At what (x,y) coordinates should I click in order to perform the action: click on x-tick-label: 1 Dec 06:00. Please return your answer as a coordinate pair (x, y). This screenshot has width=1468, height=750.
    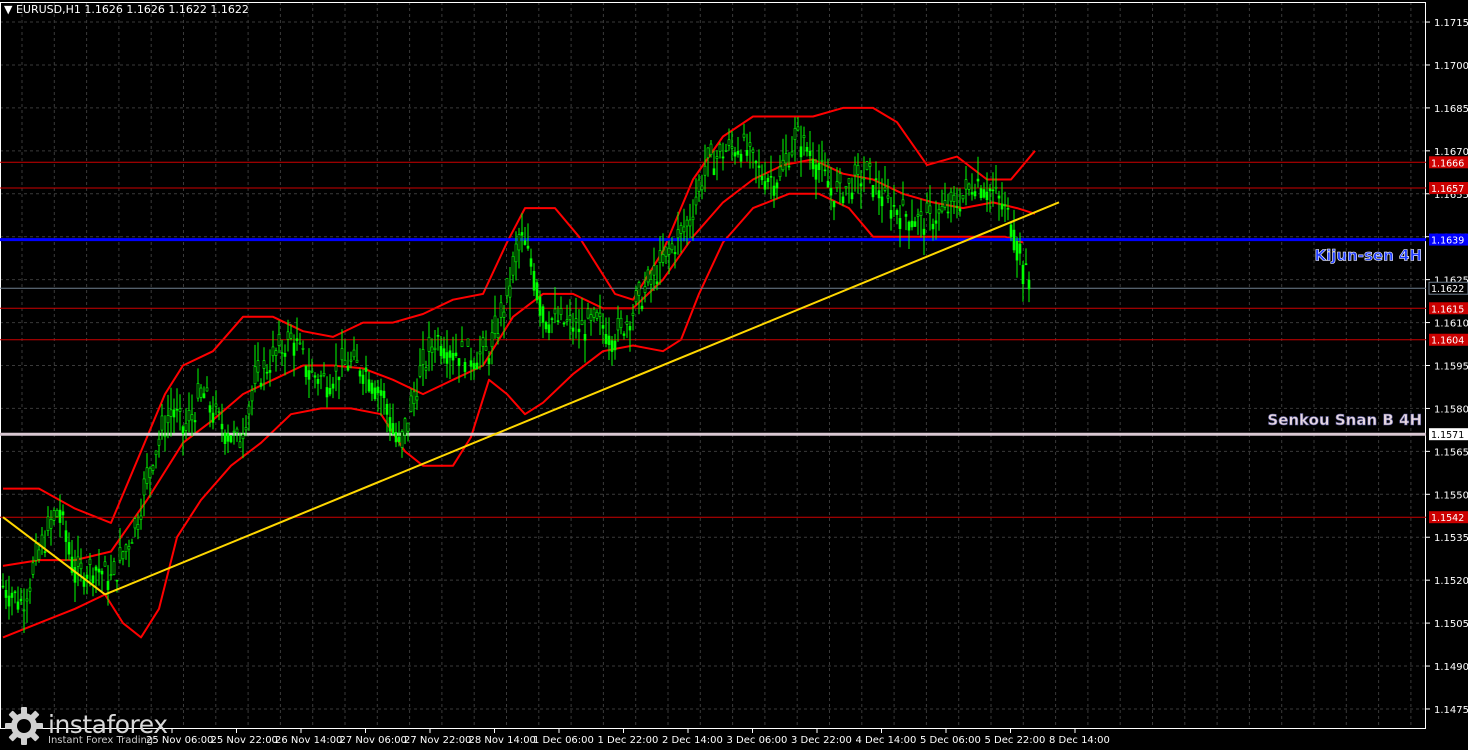
    Looking at the image, I should click on (563, 740).